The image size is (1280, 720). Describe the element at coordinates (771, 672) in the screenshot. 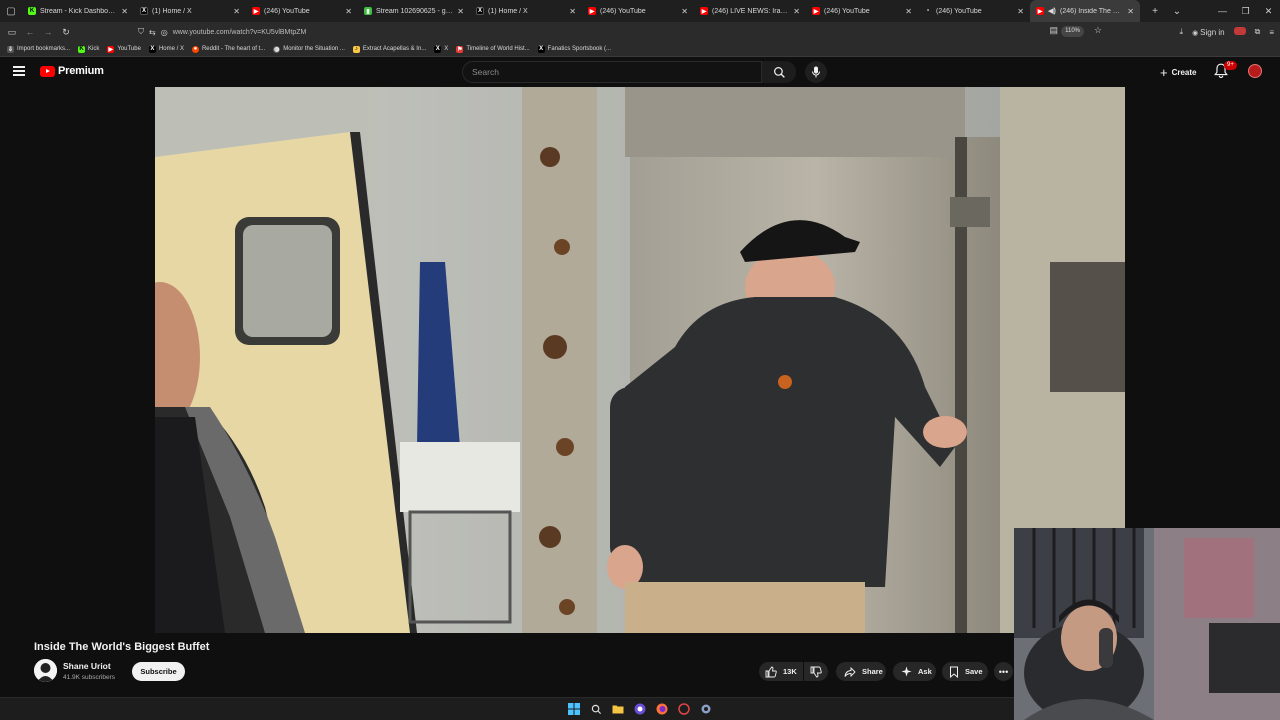

I see `thumbs-up-icon` at that location.